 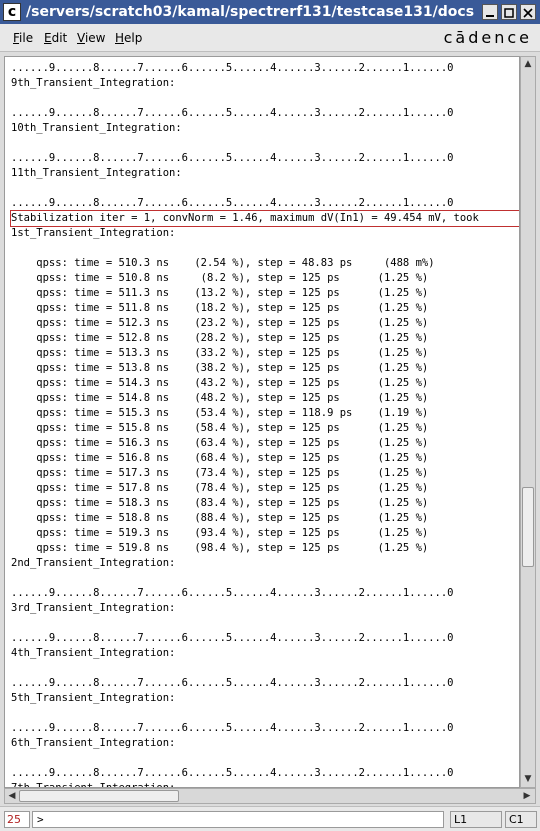 I want to click on log-line: 2nd_Transient_Integration:, so click(x=93, y=563).